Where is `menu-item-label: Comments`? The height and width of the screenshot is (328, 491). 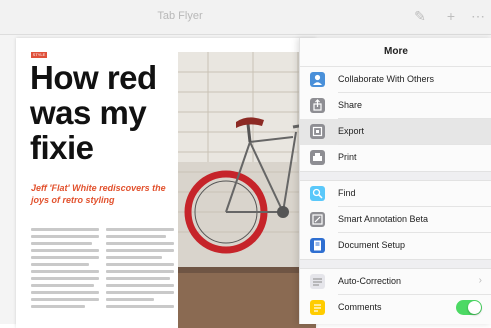 menu-item-label: Comments is located at coordinates (360, 307).